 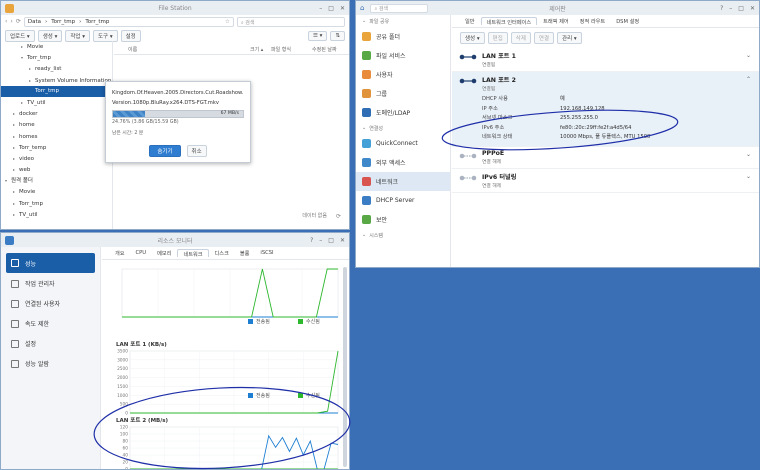 I want to click on folder-tree-item: ▸ web, so click(x=56, y=169).